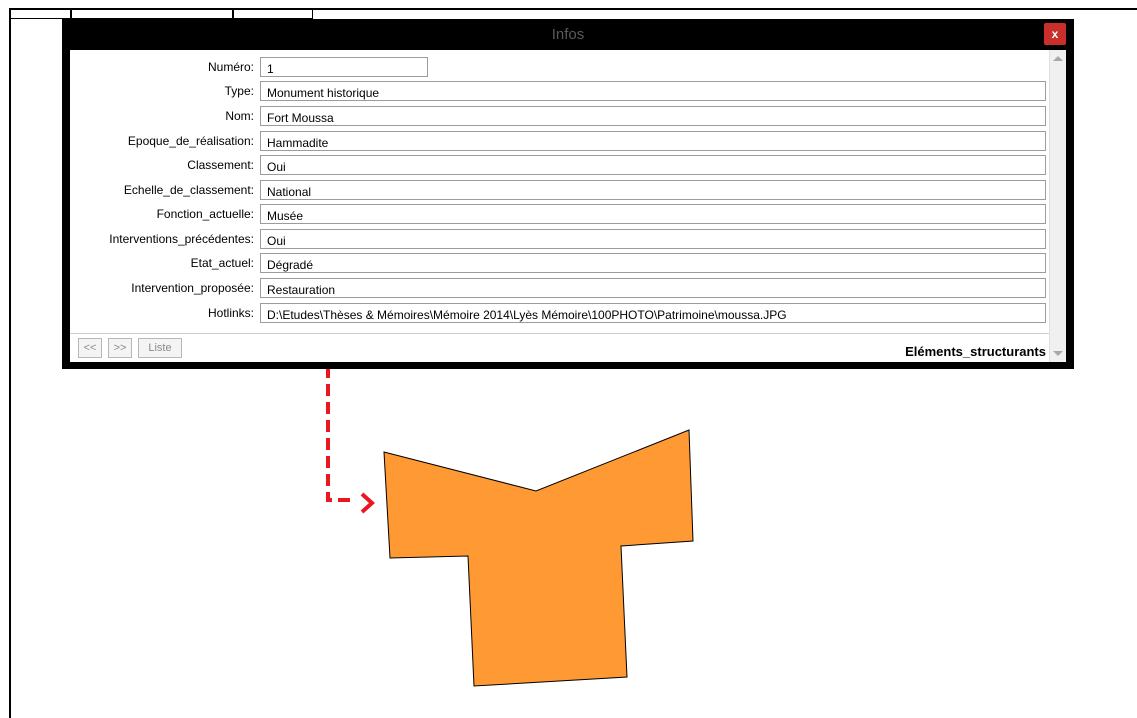  I want to click on window-title: Infos, so click(568, 34).